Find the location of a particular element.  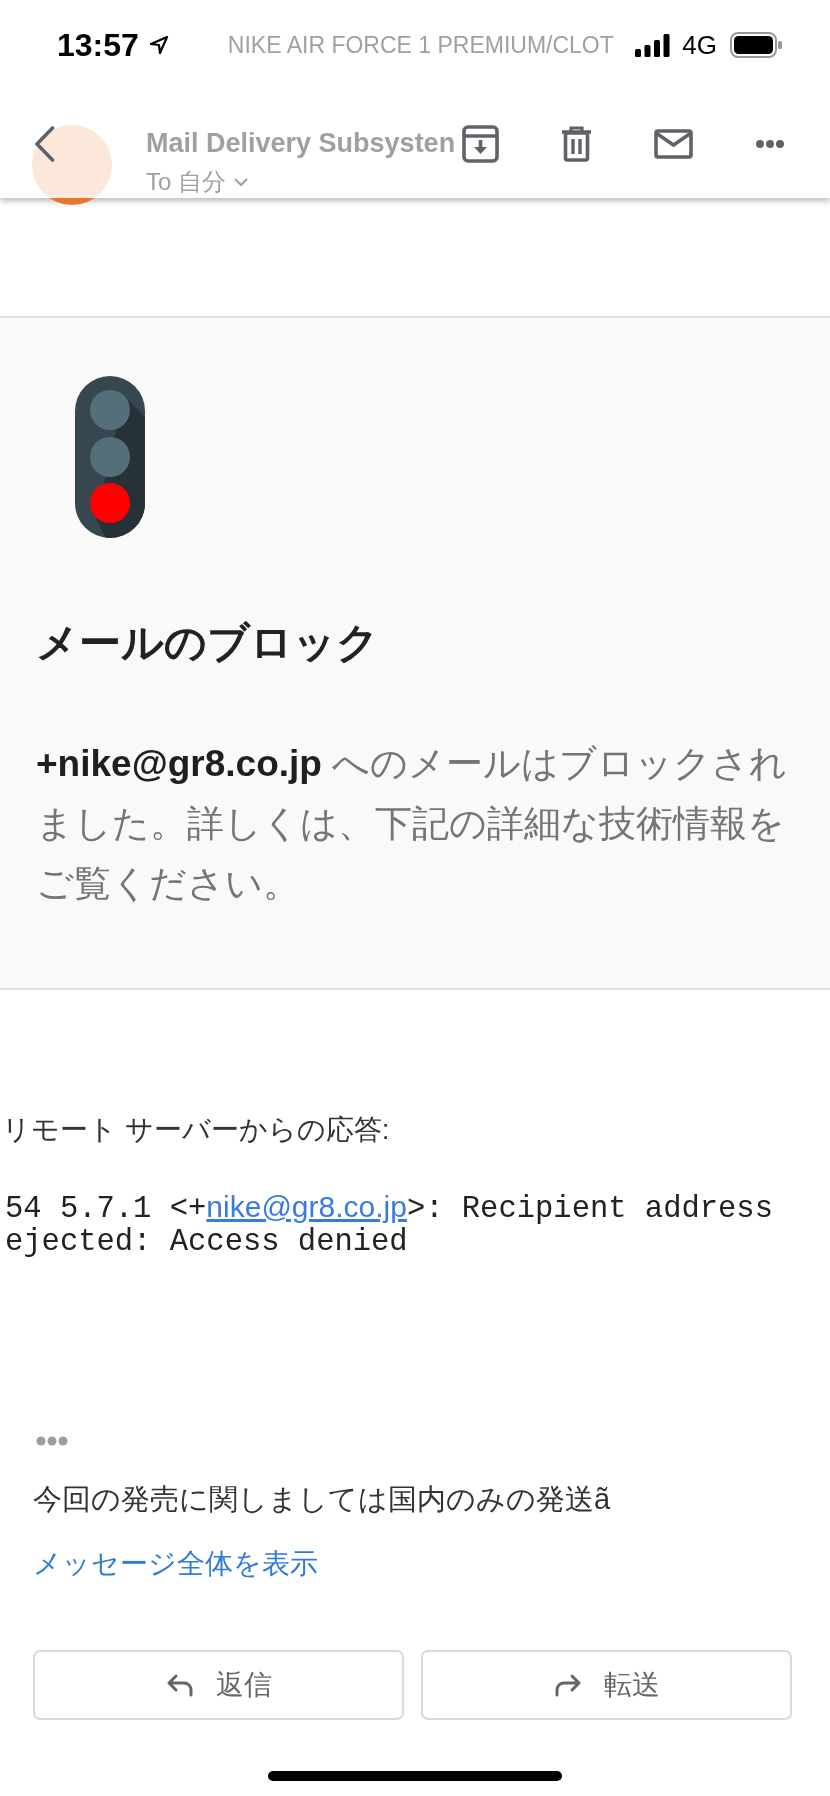

forward-arrow-icon is located at coordinates (567, 1685).